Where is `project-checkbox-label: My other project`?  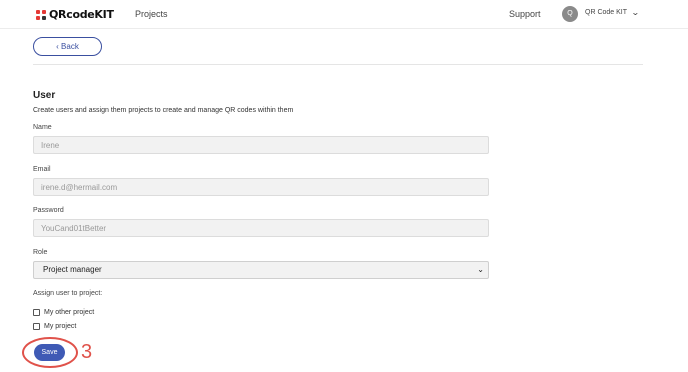 project-checkbox-label: My other project is located at coordinates (69, 312).